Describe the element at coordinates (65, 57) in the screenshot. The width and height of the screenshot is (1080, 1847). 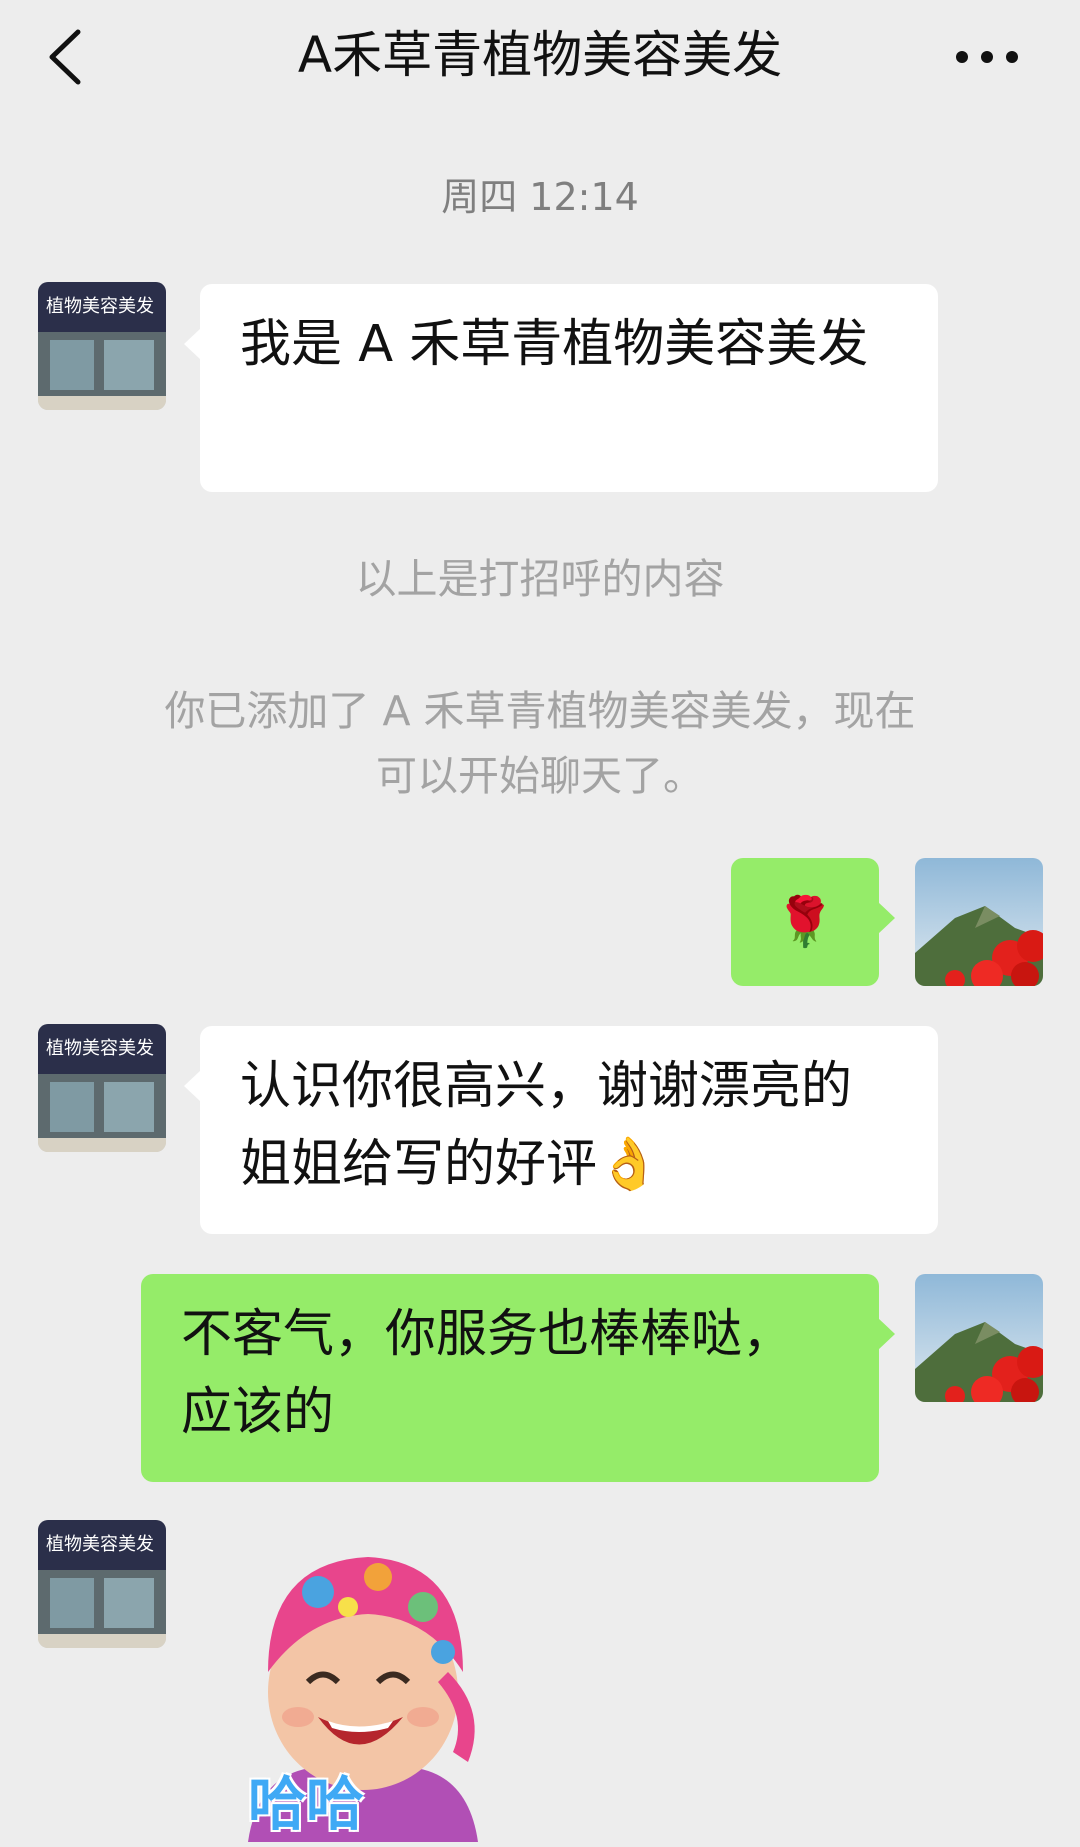
I see `chevron-left-icon` at that location.